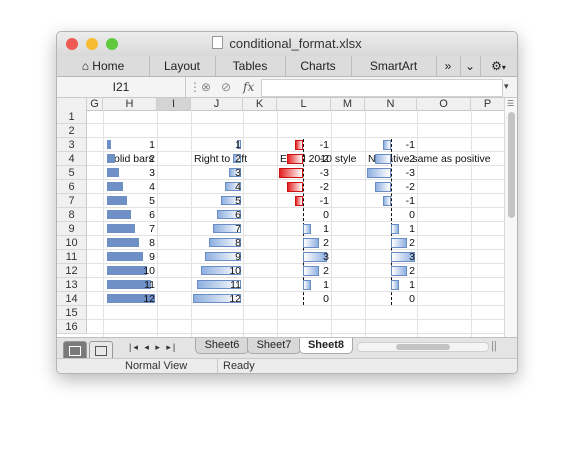 Image resolution: width=572 pixels, height=452 pixels. Describe the element at coordinates (145, 229) in the screenshot. I see `solid-bar-value: 7` at that location.